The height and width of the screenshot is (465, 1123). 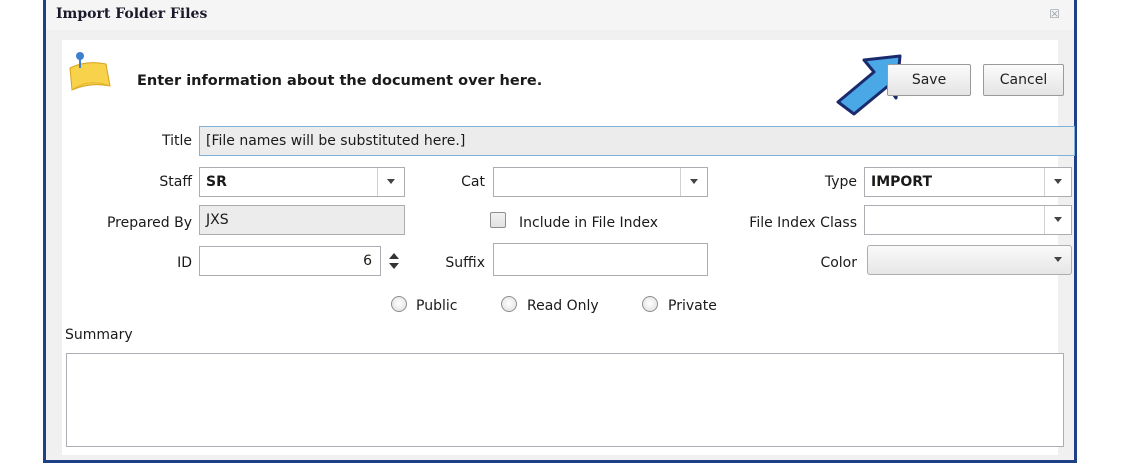 What do you see at coordinates (498, 220) in the screenshot?
I see `include-in-file-index-checkbox` at bounding box center [498, 220].